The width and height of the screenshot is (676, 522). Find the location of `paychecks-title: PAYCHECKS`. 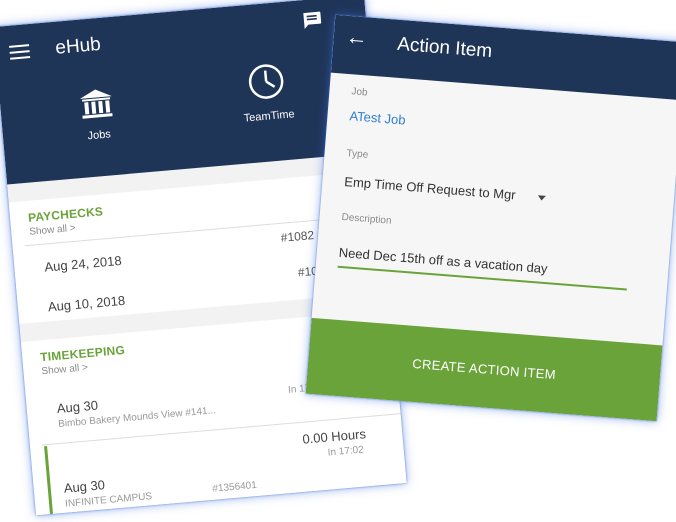

paychecks-title: PAYCHECKS is located at coordinates (65, 214).